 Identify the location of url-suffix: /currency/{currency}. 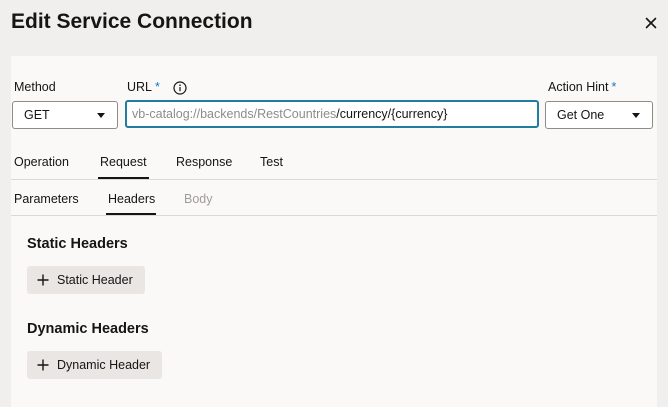
(392, 114).